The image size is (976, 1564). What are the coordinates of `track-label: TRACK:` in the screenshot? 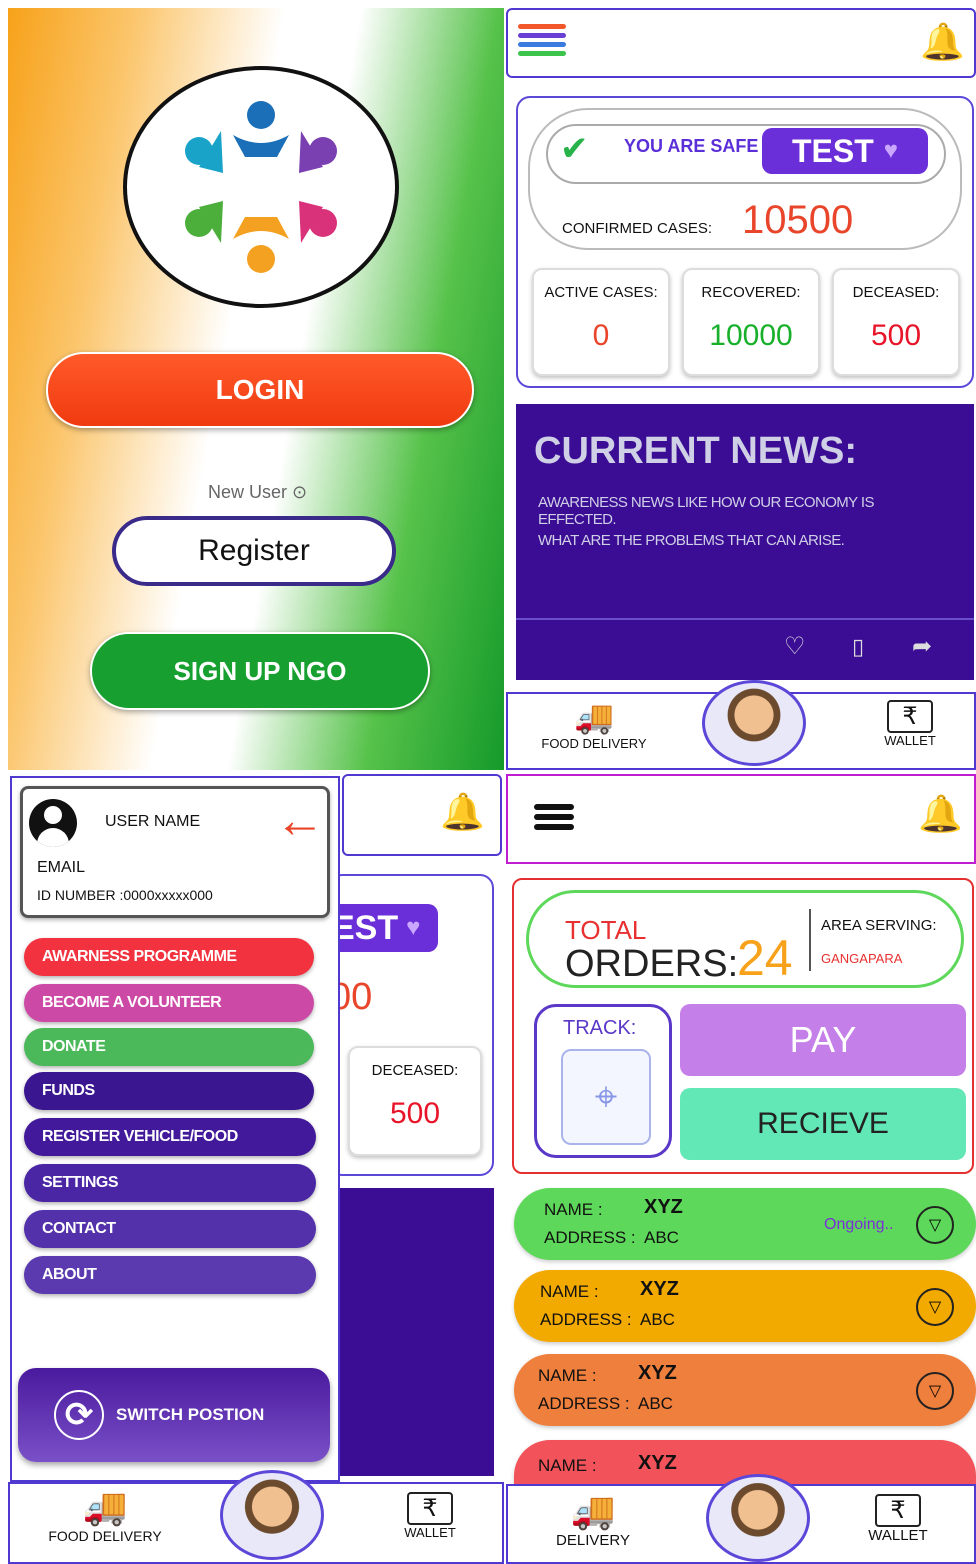 It's located at (600, 1028).